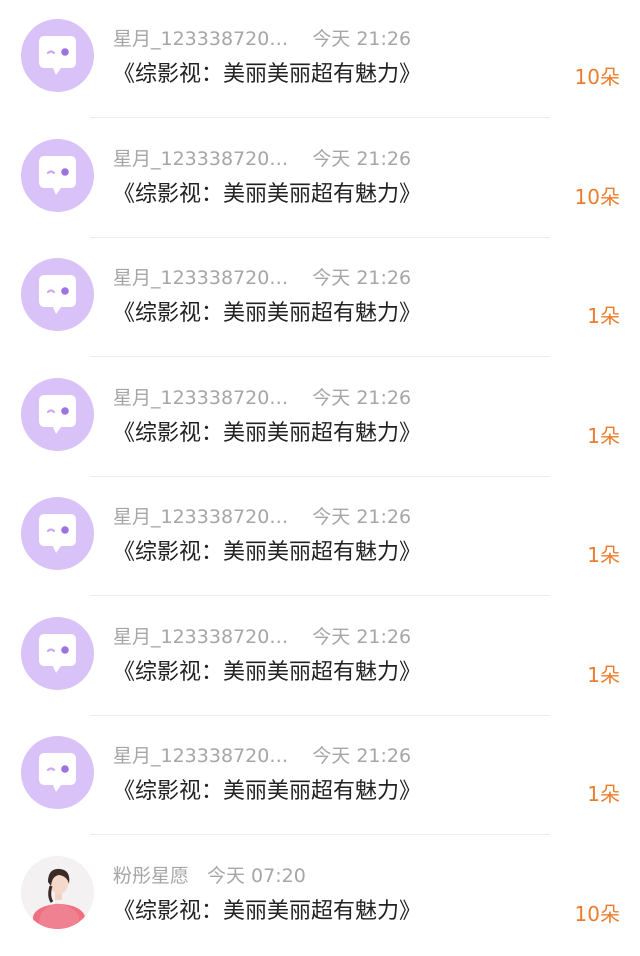 The height and width of the screenshot is (956, 640). I want to click on message-meta: 粉彤星愿 今天 07:20, so click(209, 876).